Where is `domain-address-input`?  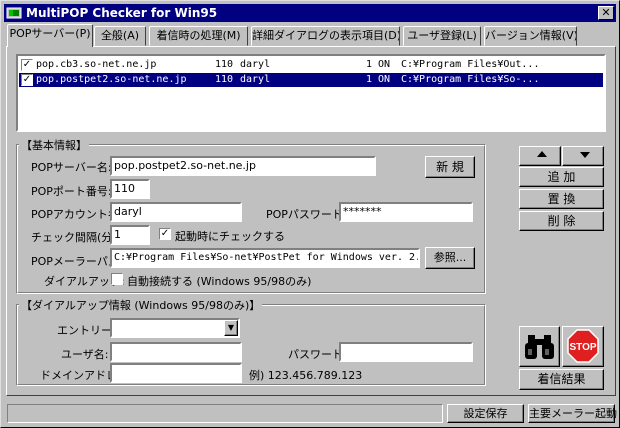 domain-address-input is located at coordinates (176, 373).